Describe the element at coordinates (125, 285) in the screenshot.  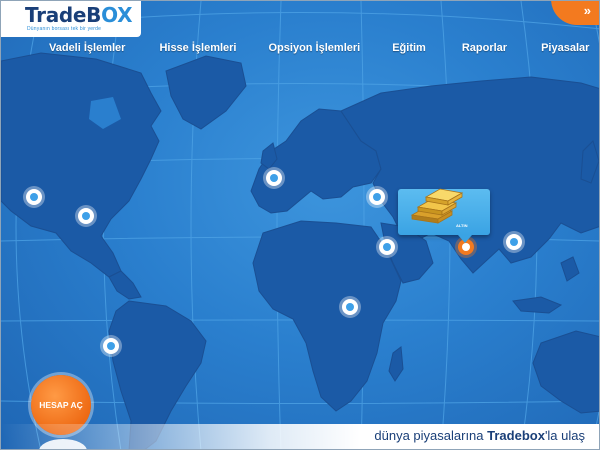
I see `central-america-shape` at that location.